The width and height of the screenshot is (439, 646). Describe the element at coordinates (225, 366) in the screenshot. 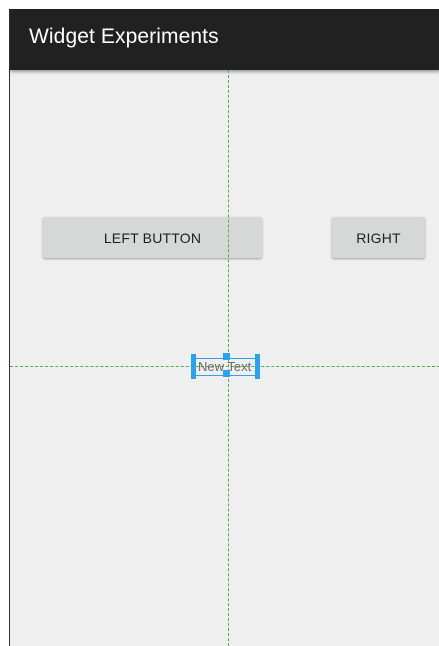

I see `selected-text-view: New Text` at that location.